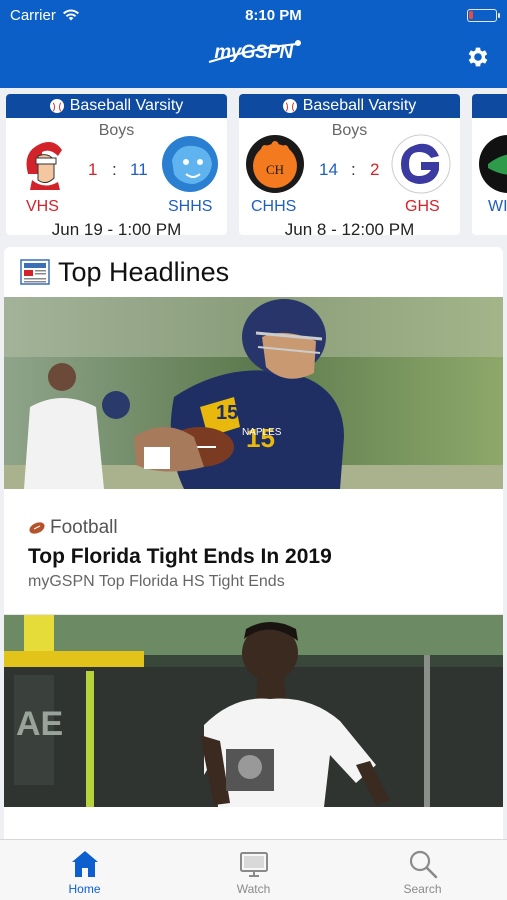 This screenshot has height=900, width=507. I want to click on wifi-icon, so click(70, 15).